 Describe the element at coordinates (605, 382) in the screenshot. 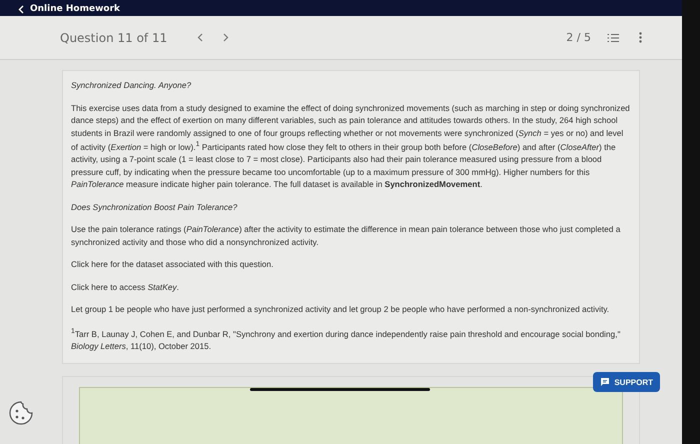

I see `chat-icon` at that location.